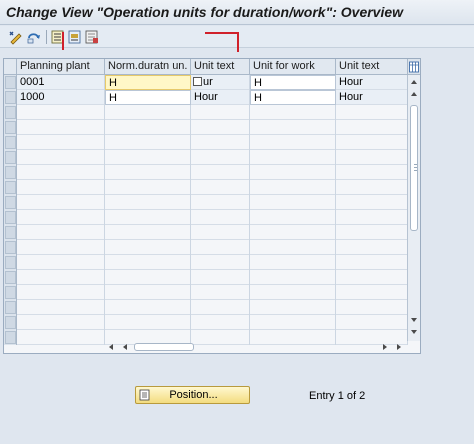 The image size is (474, 444). Describe the element at coordinates (414, 168) in the screenshot. I see `vertical-scroll-thumb` at that location.